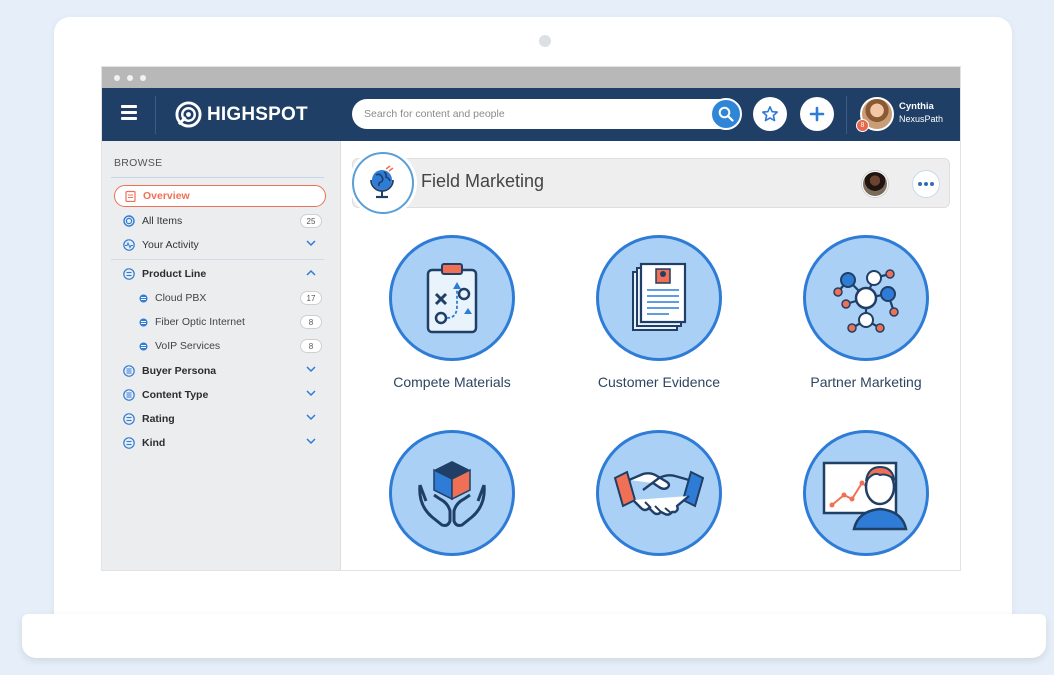 The image size is (1054, 675). I want to click on tile-partner-marketing: Partner Marketing, so click(866, 312).